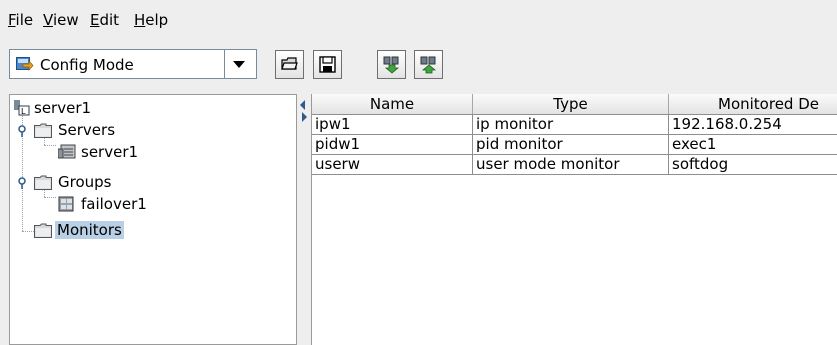 This screenshot has width=837, height=345. Describe the element at coordinates (66, 204) in the screenshot. I see `failover-group-icon` at that location.